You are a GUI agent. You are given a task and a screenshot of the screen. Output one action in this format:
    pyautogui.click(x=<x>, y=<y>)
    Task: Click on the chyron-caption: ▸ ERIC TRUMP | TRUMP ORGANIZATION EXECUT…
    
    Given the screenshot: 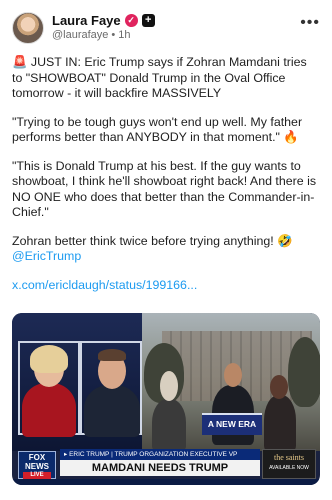 What is the action you would take?
    pyautogui.click(x=160, y=454)
    